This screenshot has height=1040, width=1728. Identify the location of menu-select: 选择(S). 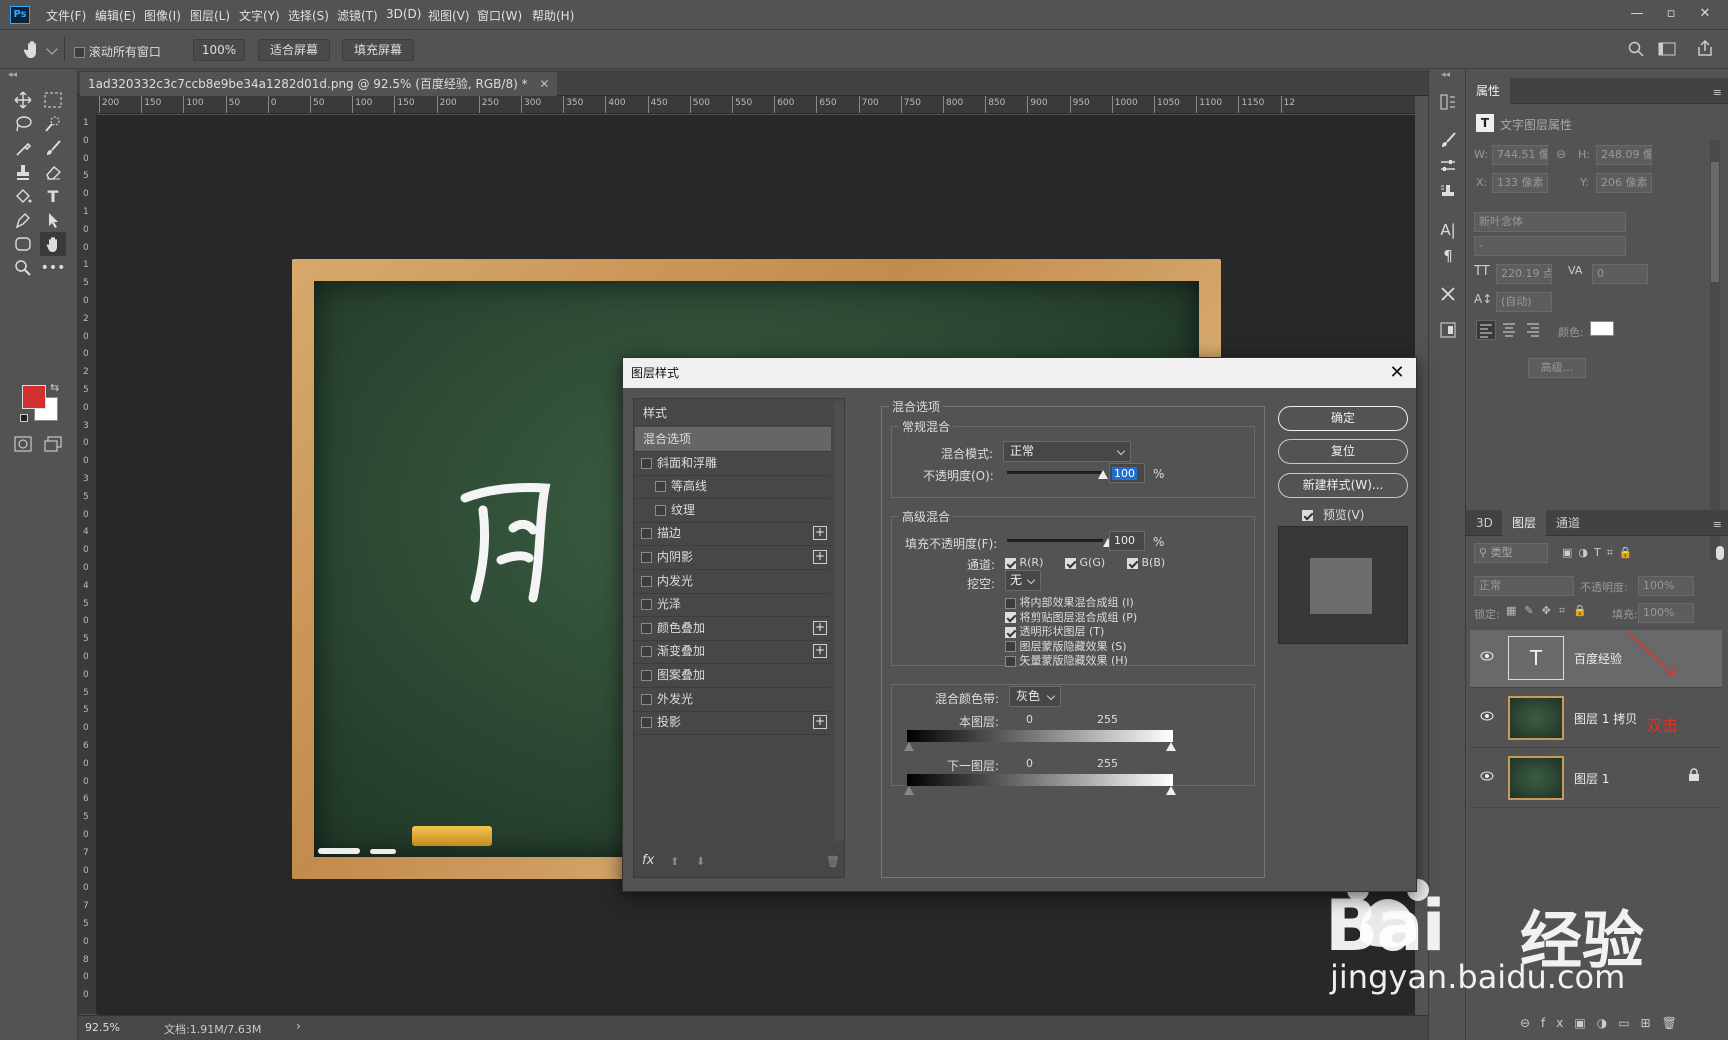
(308, 15).